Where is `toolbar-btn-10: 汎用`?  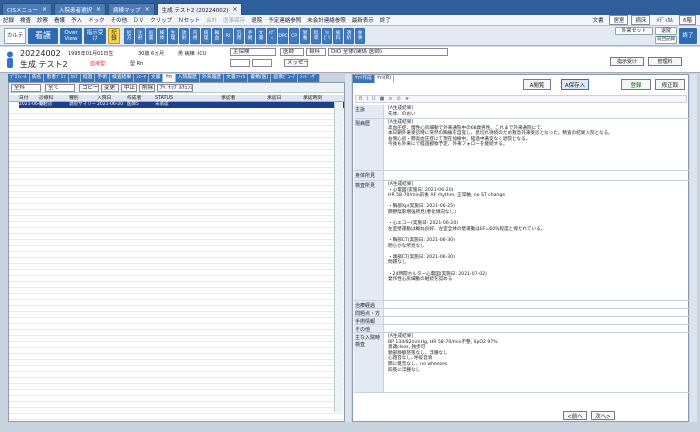
toolbar-btn-10: 汎用 is located at coordinates (239, 36).